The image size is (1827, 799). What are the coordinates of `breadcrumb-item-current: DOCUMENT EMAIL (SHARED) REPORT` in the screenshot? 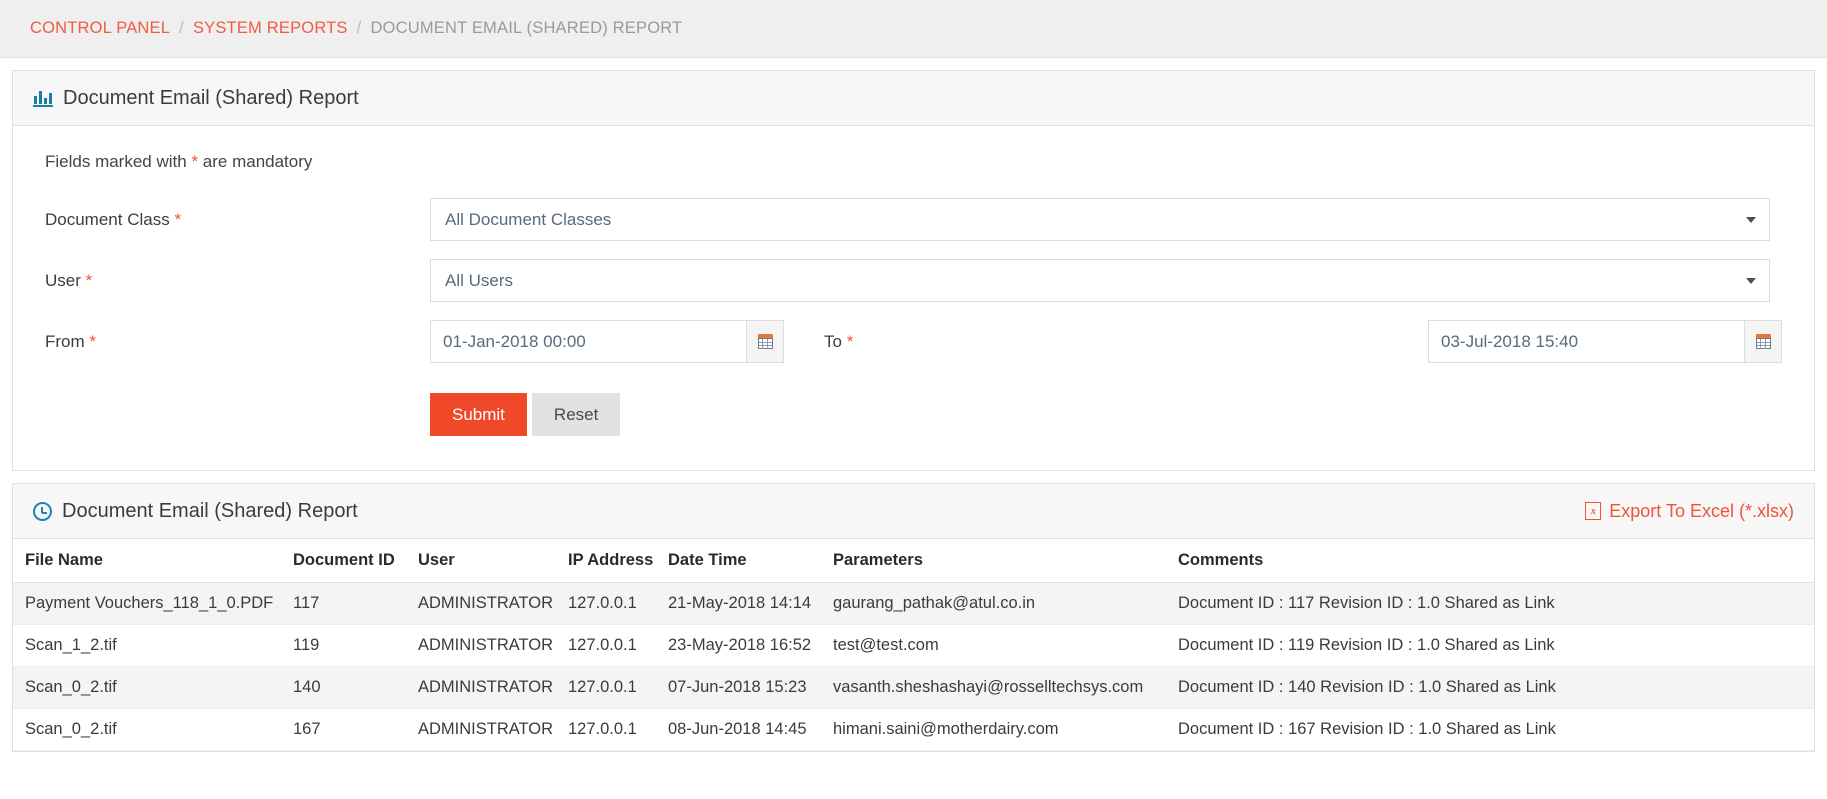 It's located at (526, 28).